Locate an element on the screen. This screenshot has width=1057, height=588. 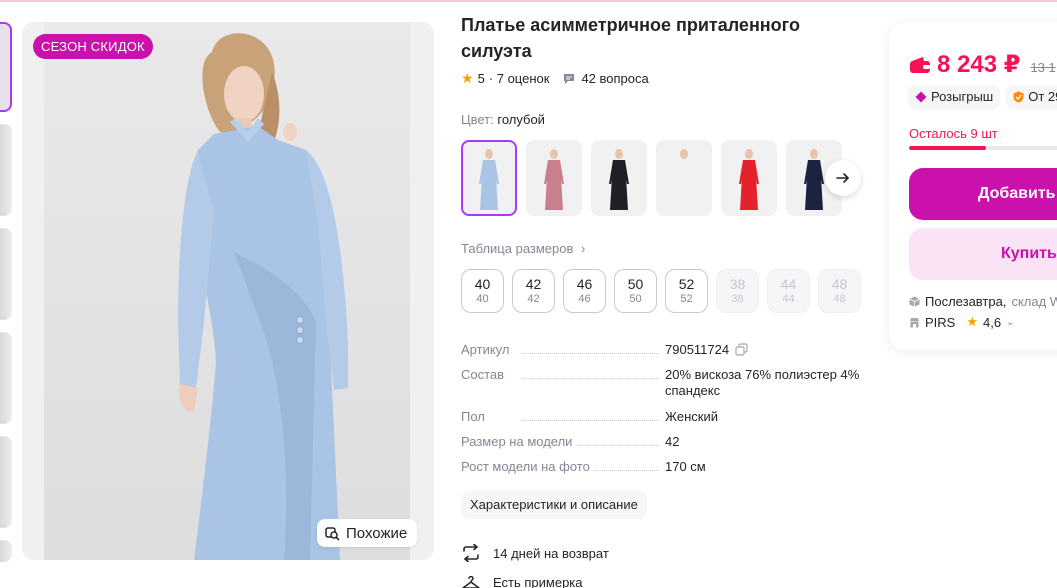
spec-value-text: Женский is located at coordinates (691, 416).